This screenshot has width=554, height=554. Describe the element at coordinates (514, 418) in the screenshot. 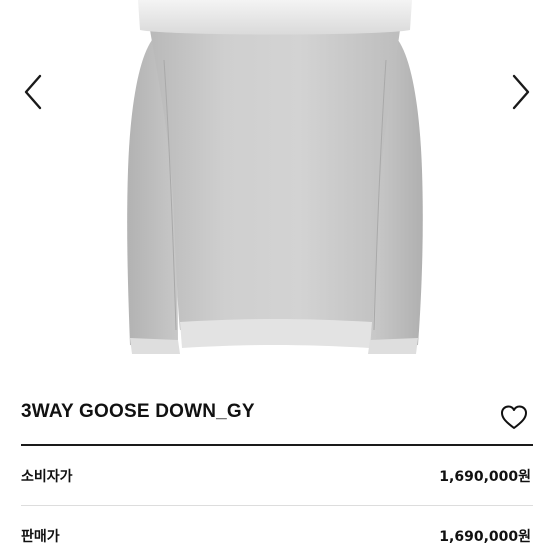

I see `heart-outline-icon` at that location.